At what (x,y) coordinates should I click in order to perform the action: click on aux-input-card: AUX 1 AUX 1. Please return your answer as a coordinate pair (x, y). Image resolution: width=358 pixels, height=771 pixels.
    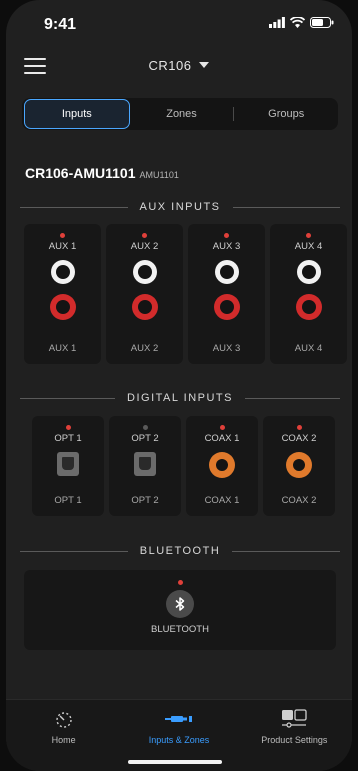
    Looking at the image, I should click on (62, 294).